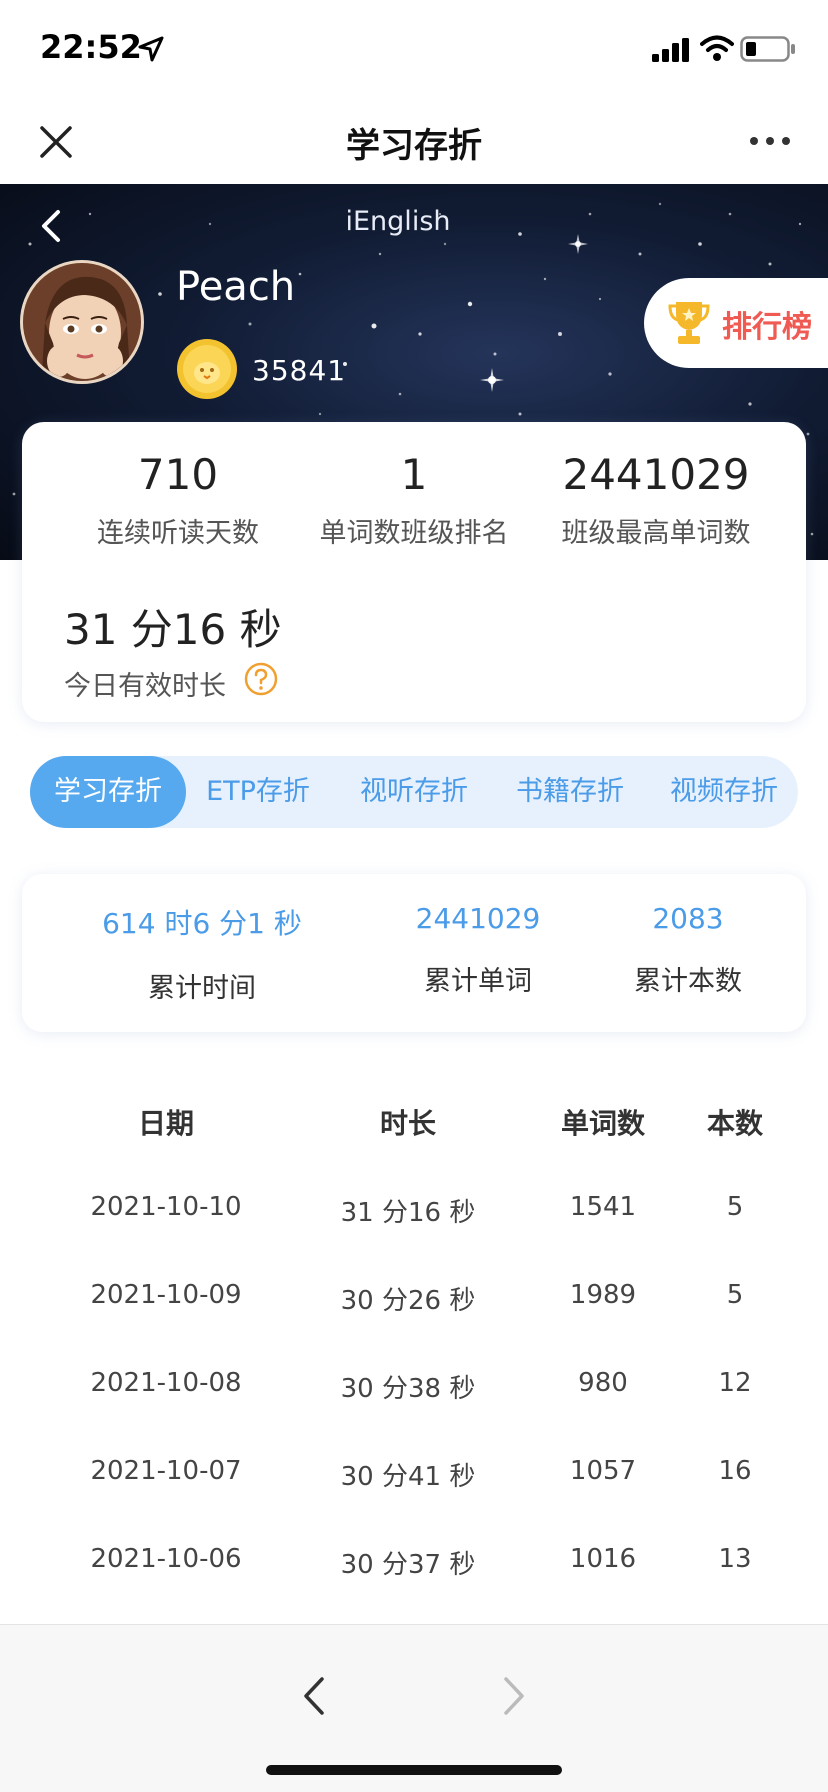  What do you see at coordinates (82, 322) in the screenshot?
I see `avatar` at bounding box center [82, 322].